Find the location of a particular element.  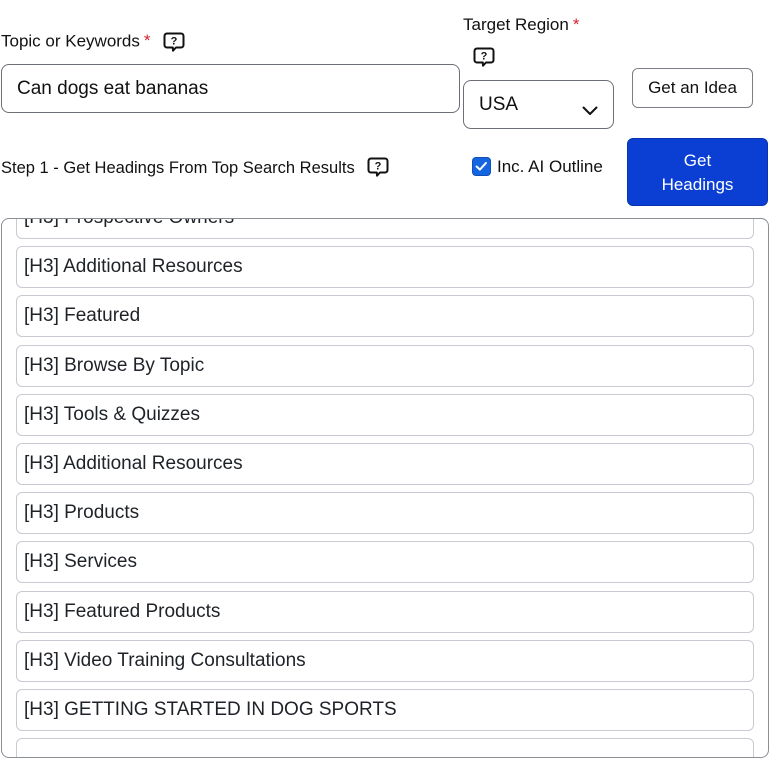

region-label: Target Region * is located at coordinates (521, 25).